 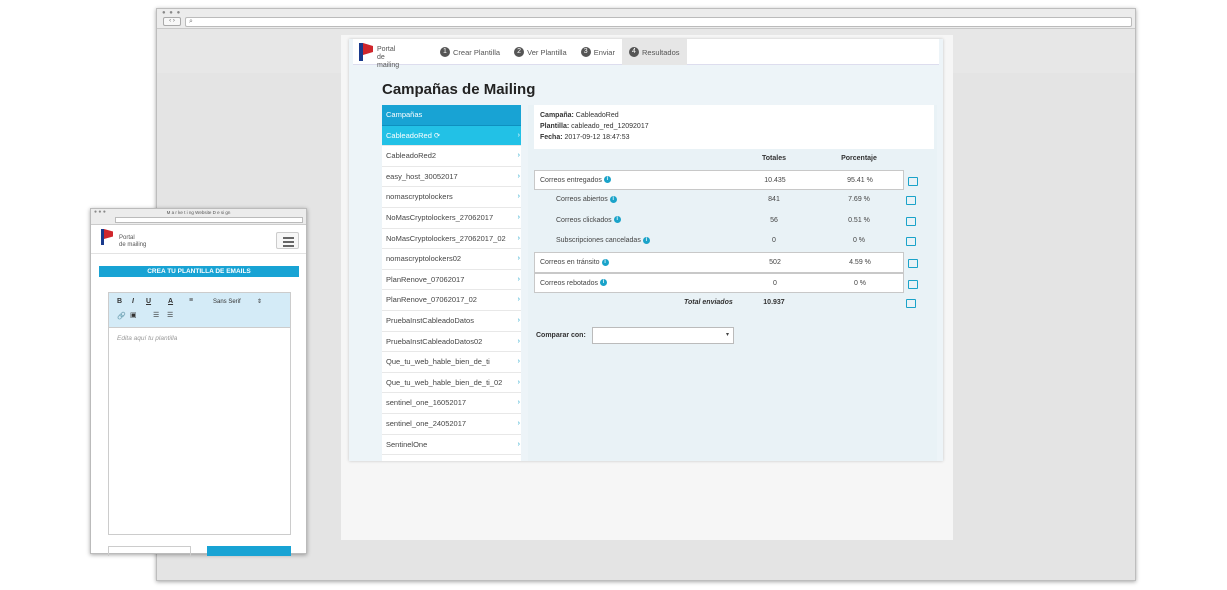 What do you see at coordinates (119, 301) in the screenshot?
I see `bold-icon: B` at bounding box center [119, 301].